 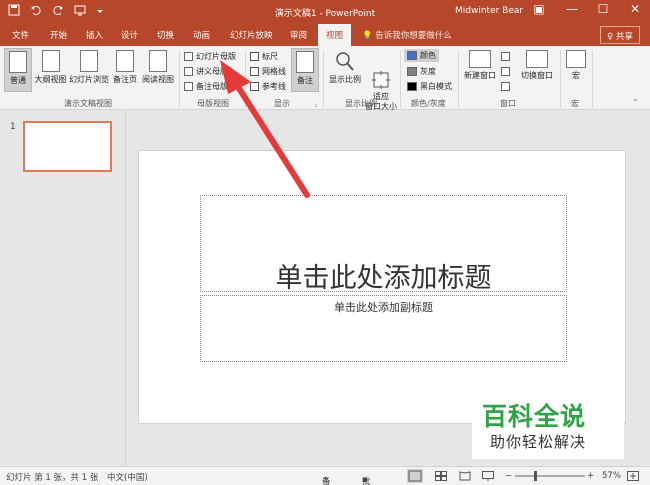 I want to click on notes-button: 备注, so click(x=305, y=70).